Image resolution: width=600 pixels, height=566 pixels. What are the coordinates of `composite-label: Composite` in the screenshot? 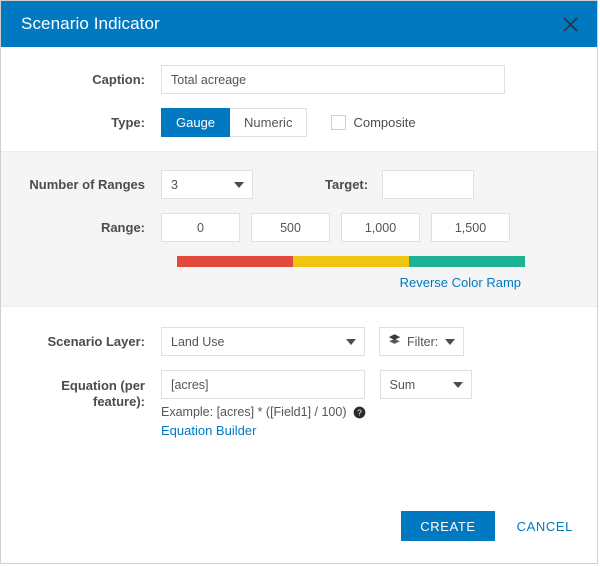 It's located at (384, 122).